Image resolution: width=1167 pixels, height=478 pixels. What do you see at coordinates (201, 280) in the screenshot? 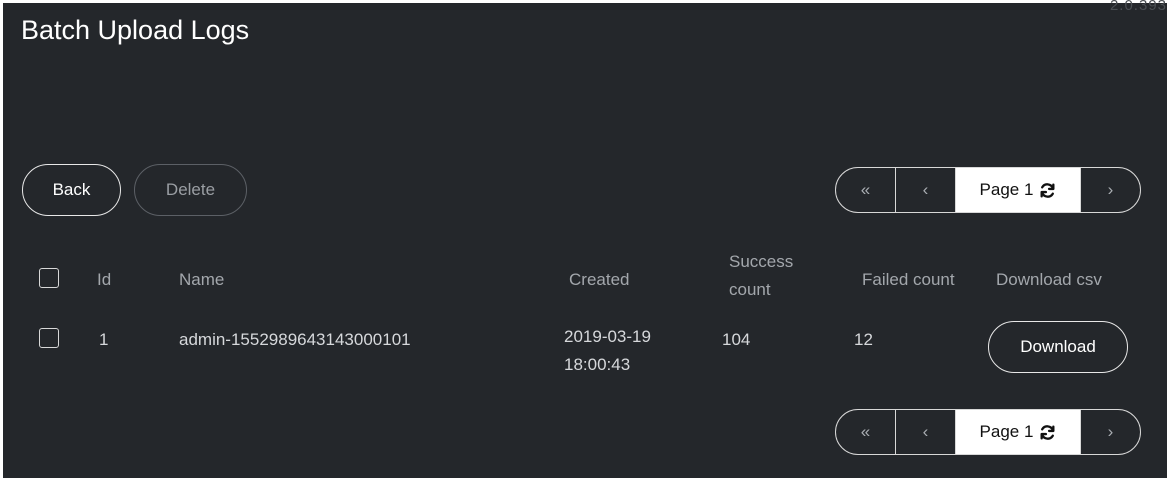
I see `column-header-name: Name` at bounding box center [201, 280].